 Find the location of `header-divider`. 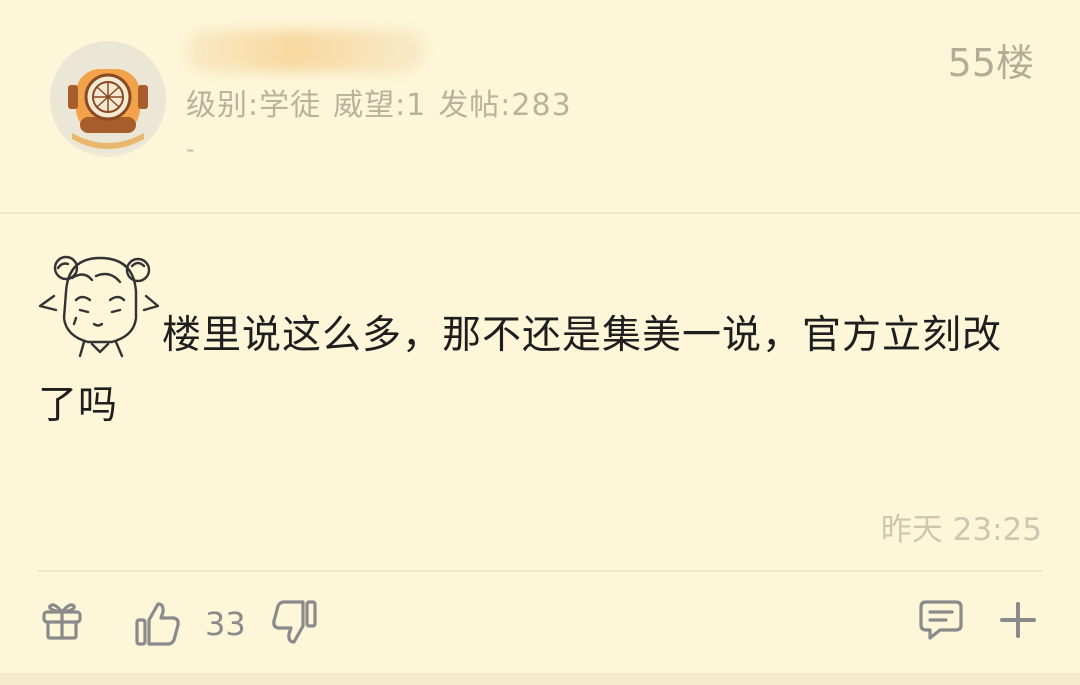

header-divider is located at coordinates (540, 213).